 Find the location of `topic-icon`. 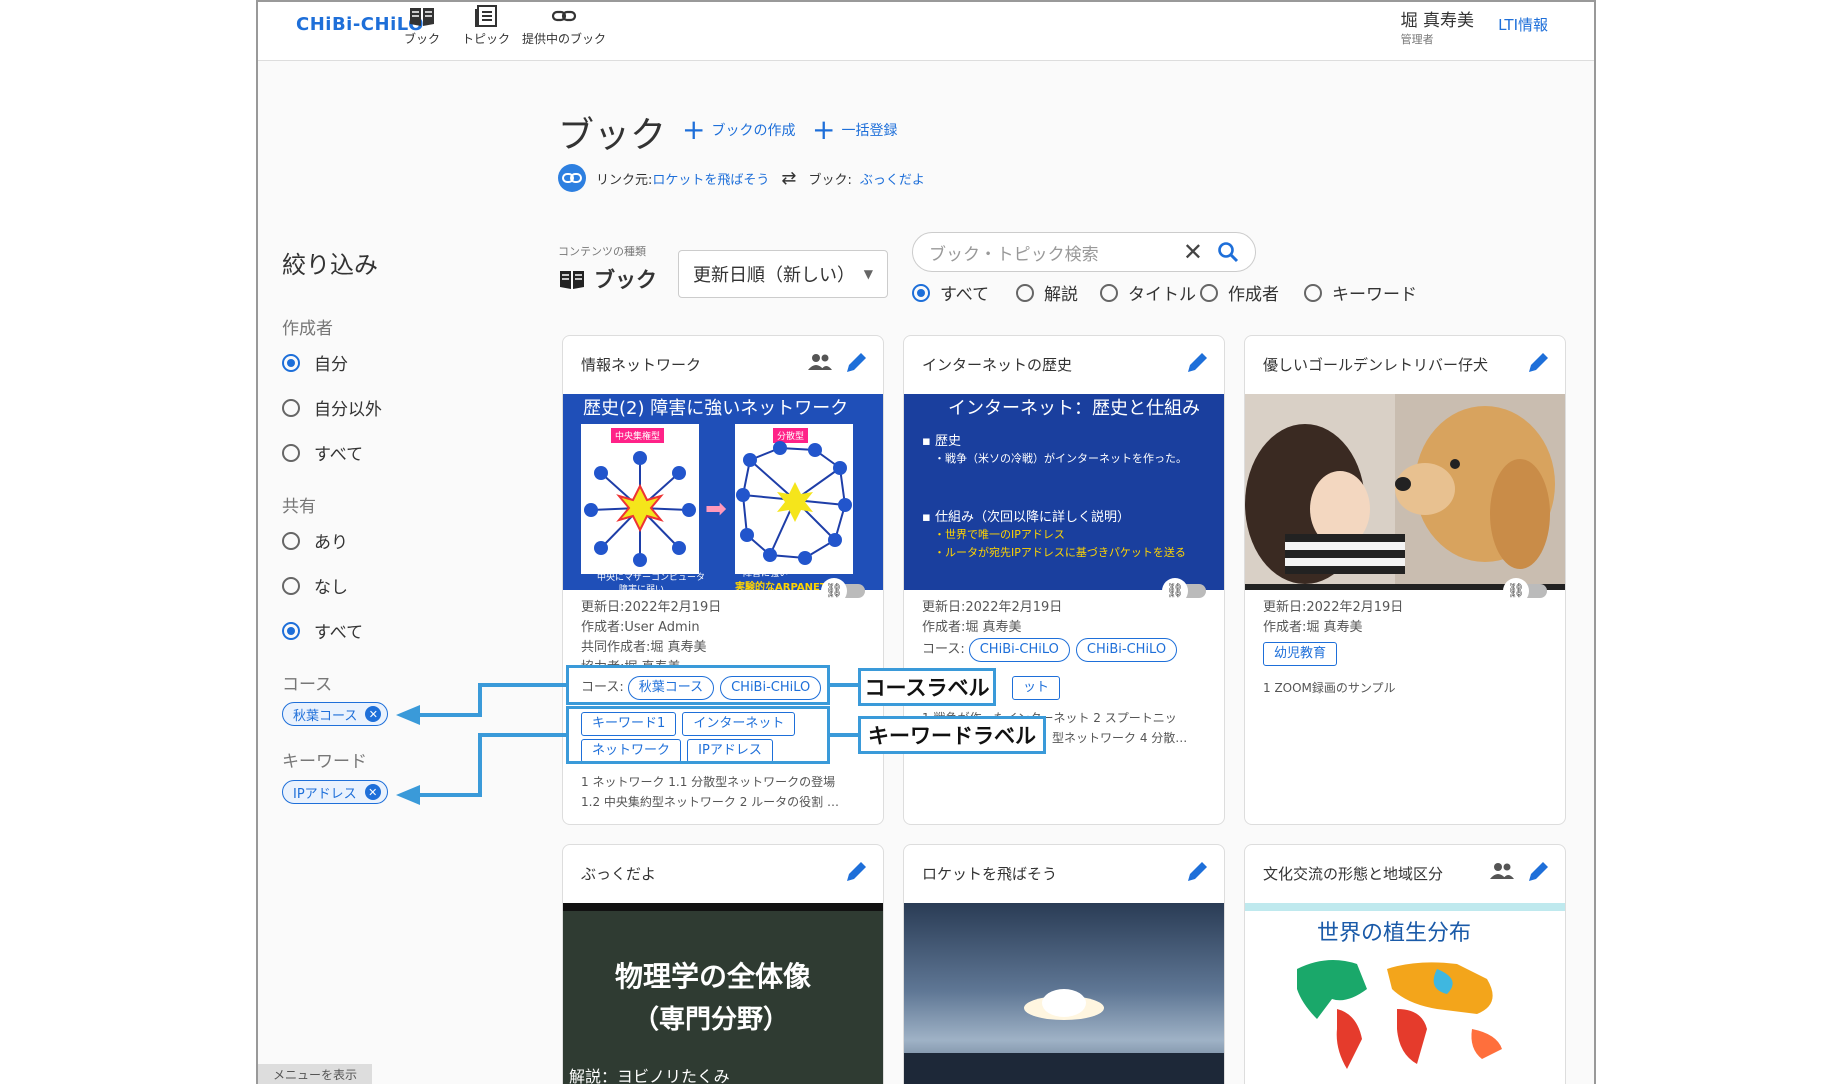

topic-icon is located at coordinates (486, 16).